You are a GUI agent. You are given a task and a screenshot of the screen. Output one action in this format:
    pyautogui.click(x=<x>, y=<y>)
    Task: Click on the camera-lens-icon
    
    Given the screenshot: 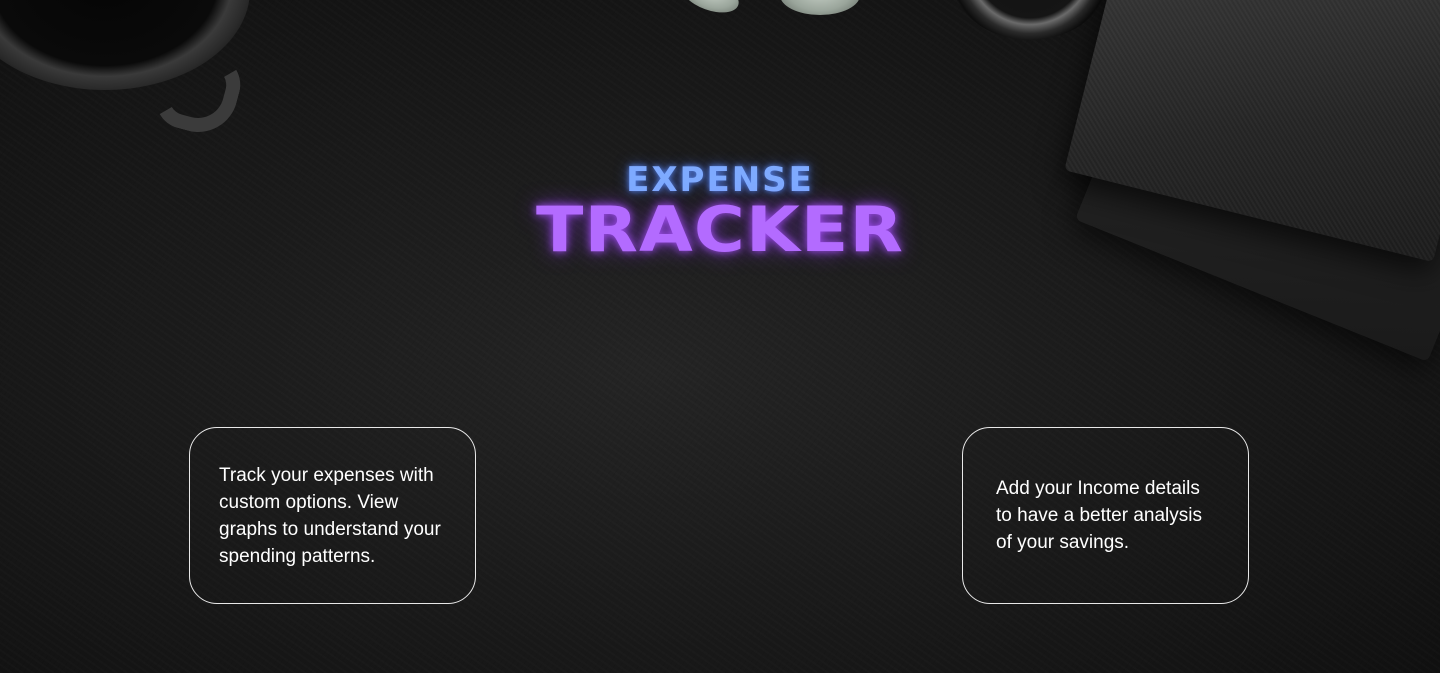 What is the action you would take?
    pyautogui.click(x=1030, y=20)
    